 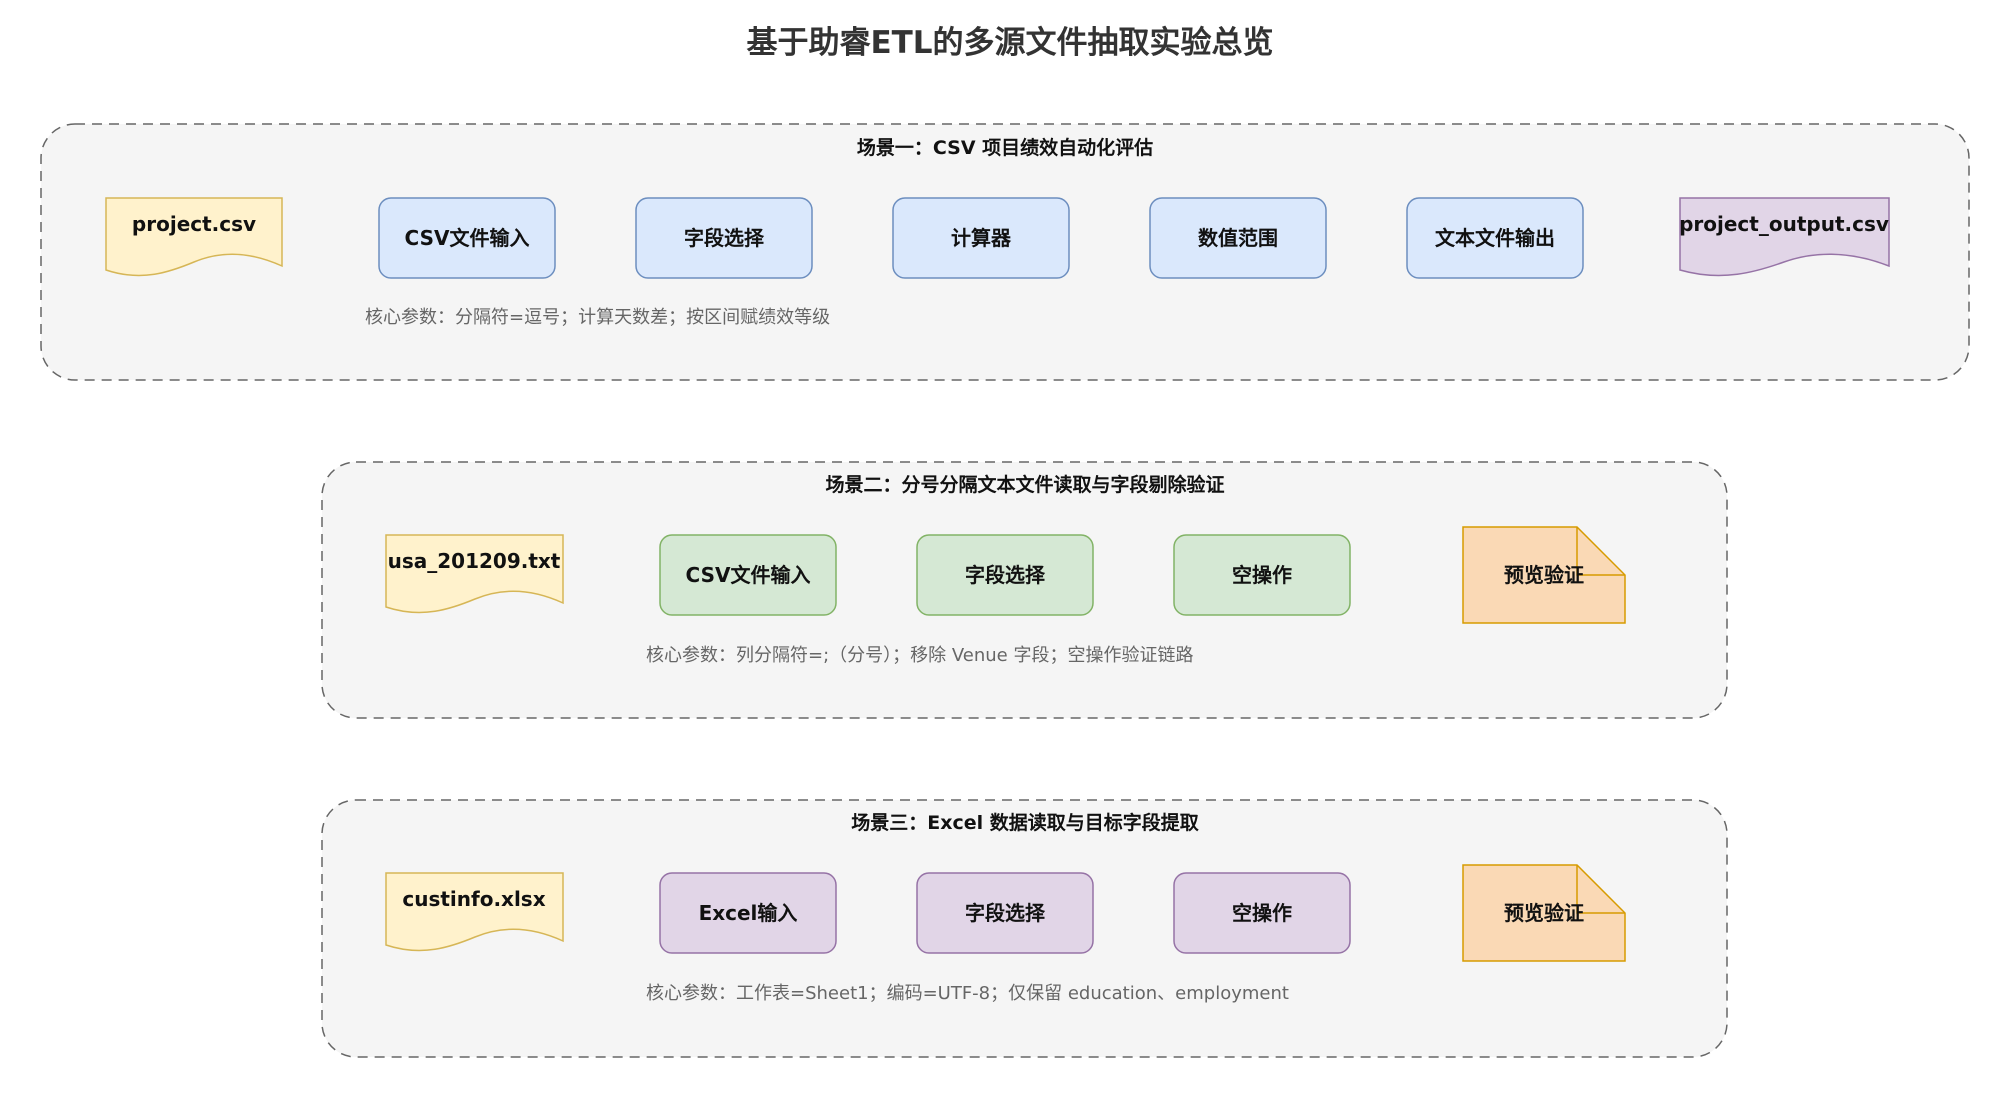 I want to click on scene-1-params: 核心参数：分隔符=逗号；计算天数差；按区间赋绩效等级, so click(x=597, y=317).